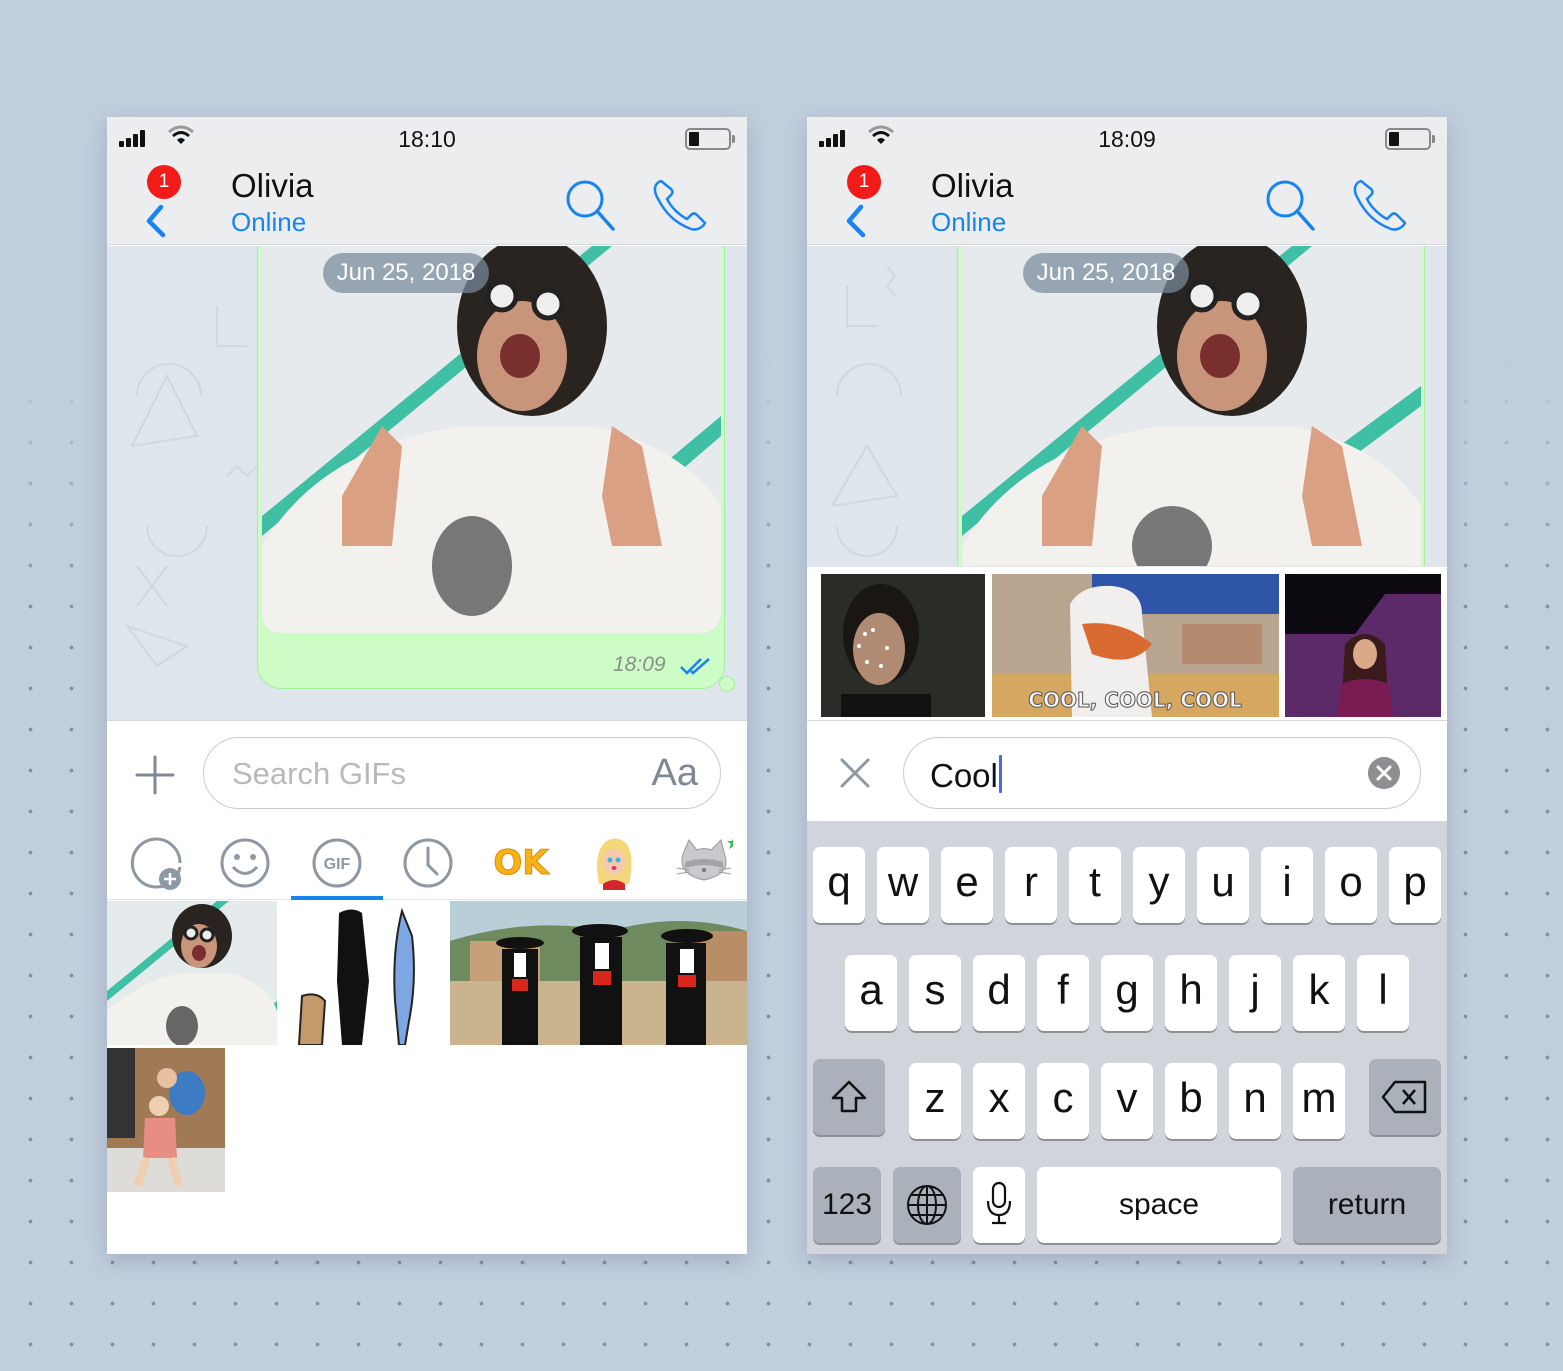 Image resolution: width=1563 pixels, height=1371 pixels. I want to click on cat-sticker-icon, so click(704, 863).